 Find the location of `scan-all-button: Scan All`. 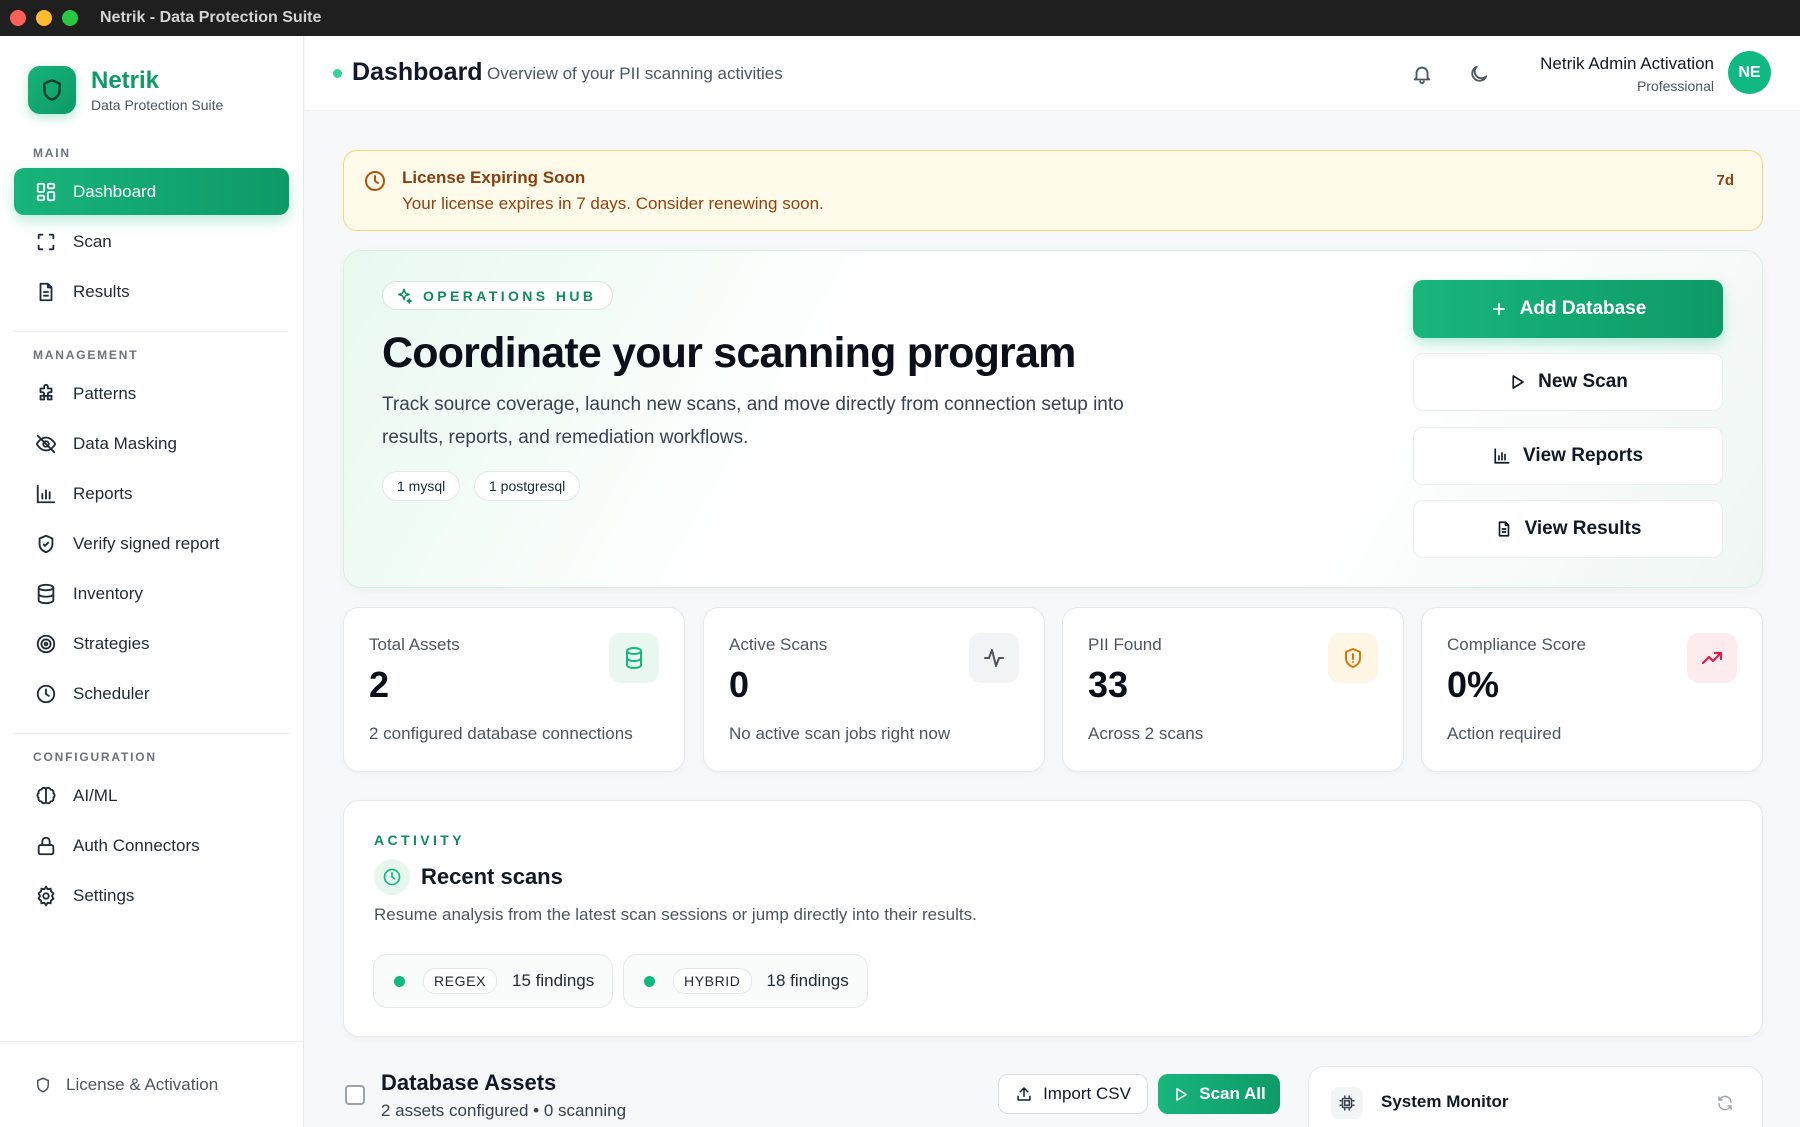

scan-all-button: Scan All is located at coordinates (1219, 1094).